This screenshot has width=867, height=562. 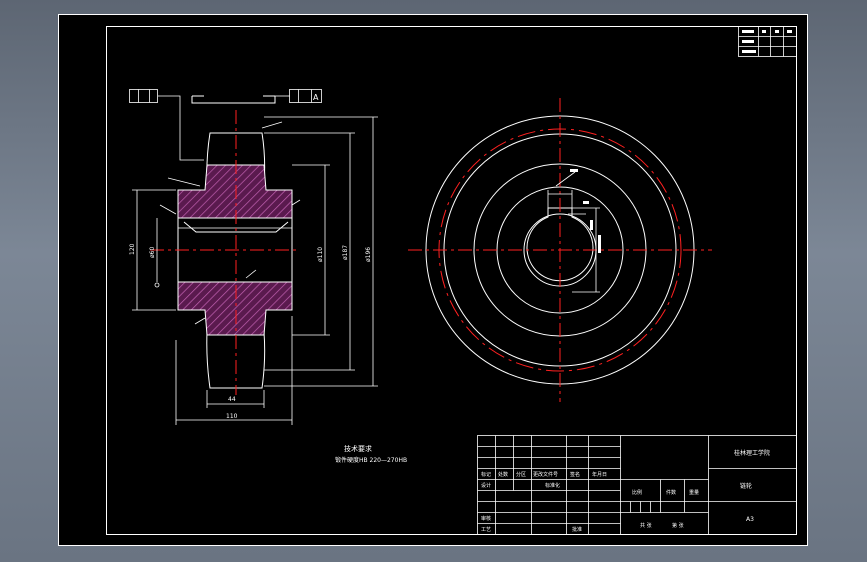 I want to click on tb-row-zone: 分区, so click(x=521, y=474).